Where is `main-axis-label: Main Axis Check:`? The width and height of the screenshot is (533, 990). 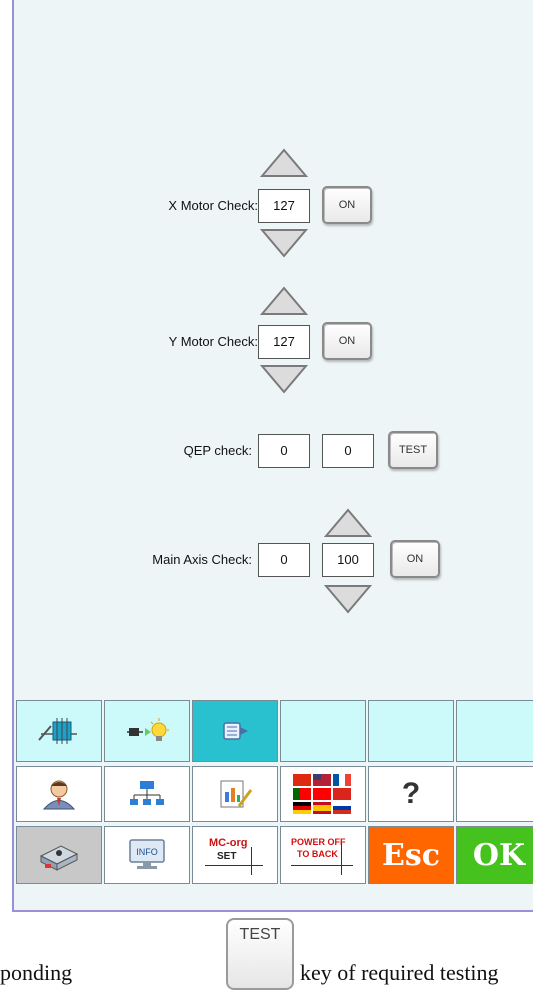
main-axis-label: Main Axis Check: is located at coordinates (202, 559).